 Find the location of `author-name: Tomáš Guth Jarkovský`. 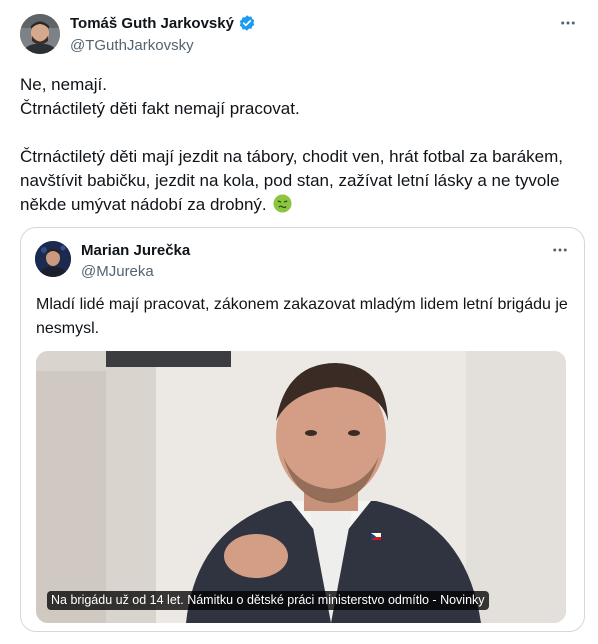

author-name: Tomáš Guth Jarkovský is located at coordinates (152, 23).